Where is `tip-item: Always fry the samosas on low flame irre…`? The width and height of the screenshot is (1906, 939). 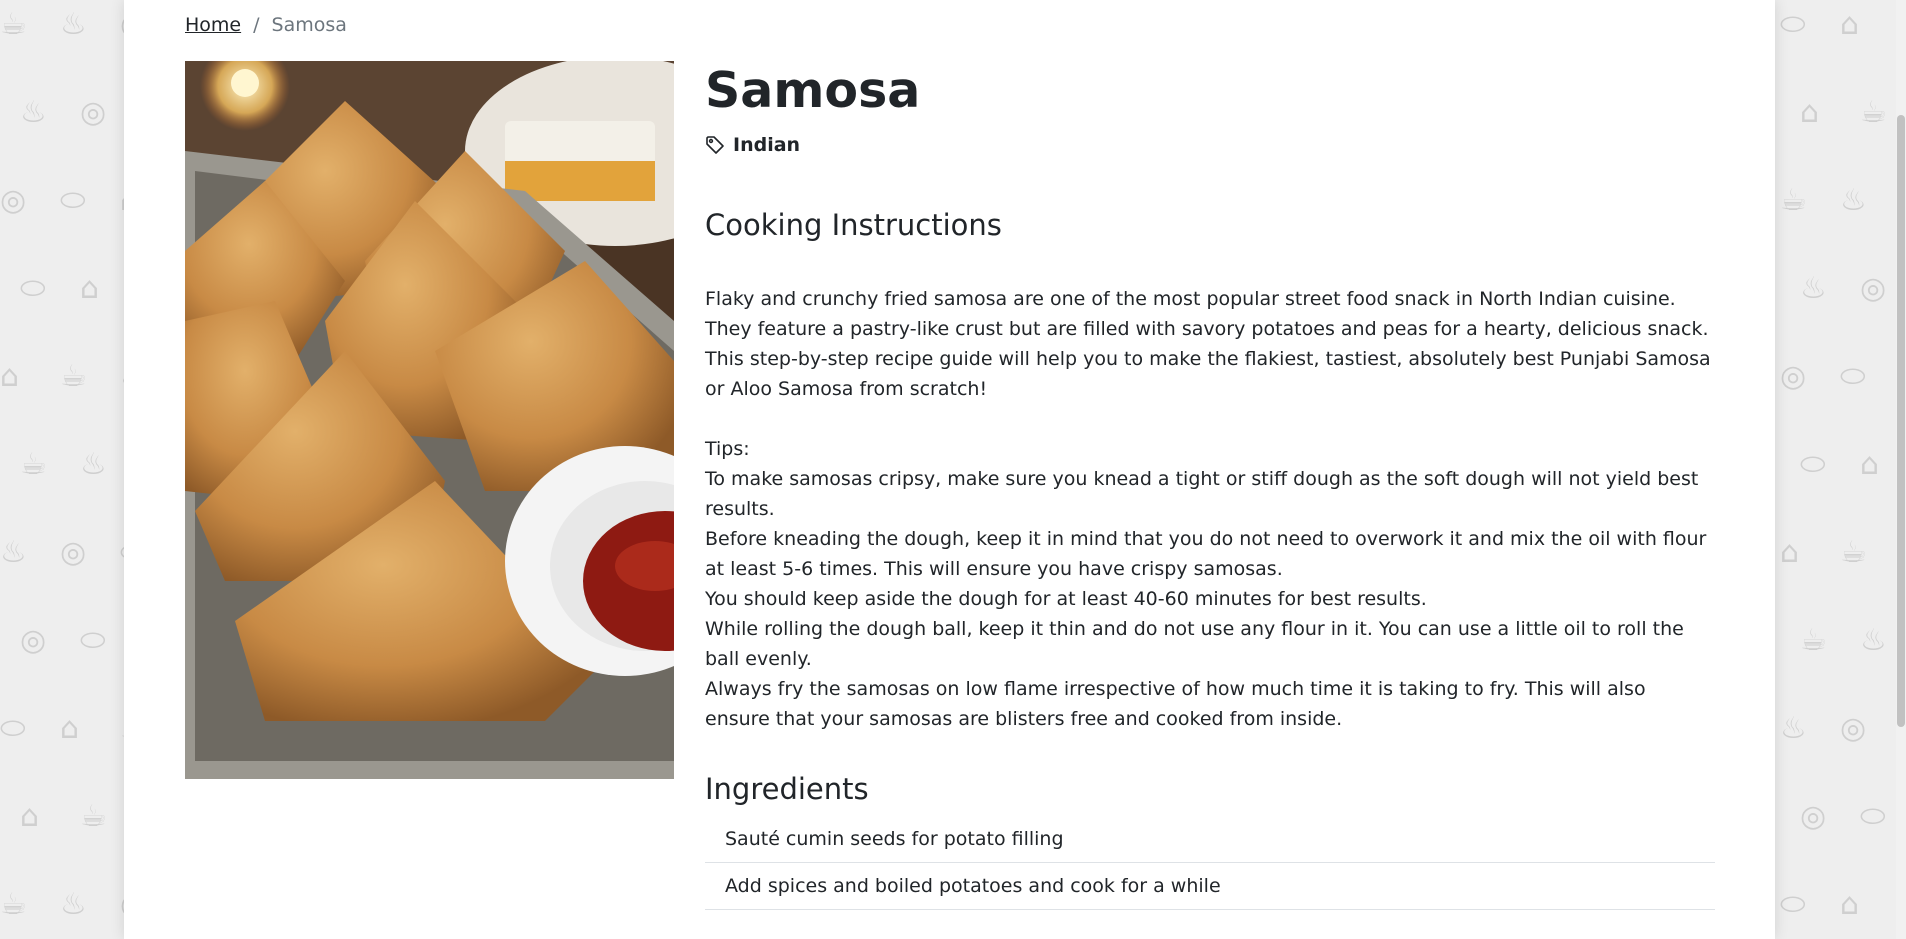 tip-item: Always fry the samosas on low flame irre… is located at coordinates (1175, 704).